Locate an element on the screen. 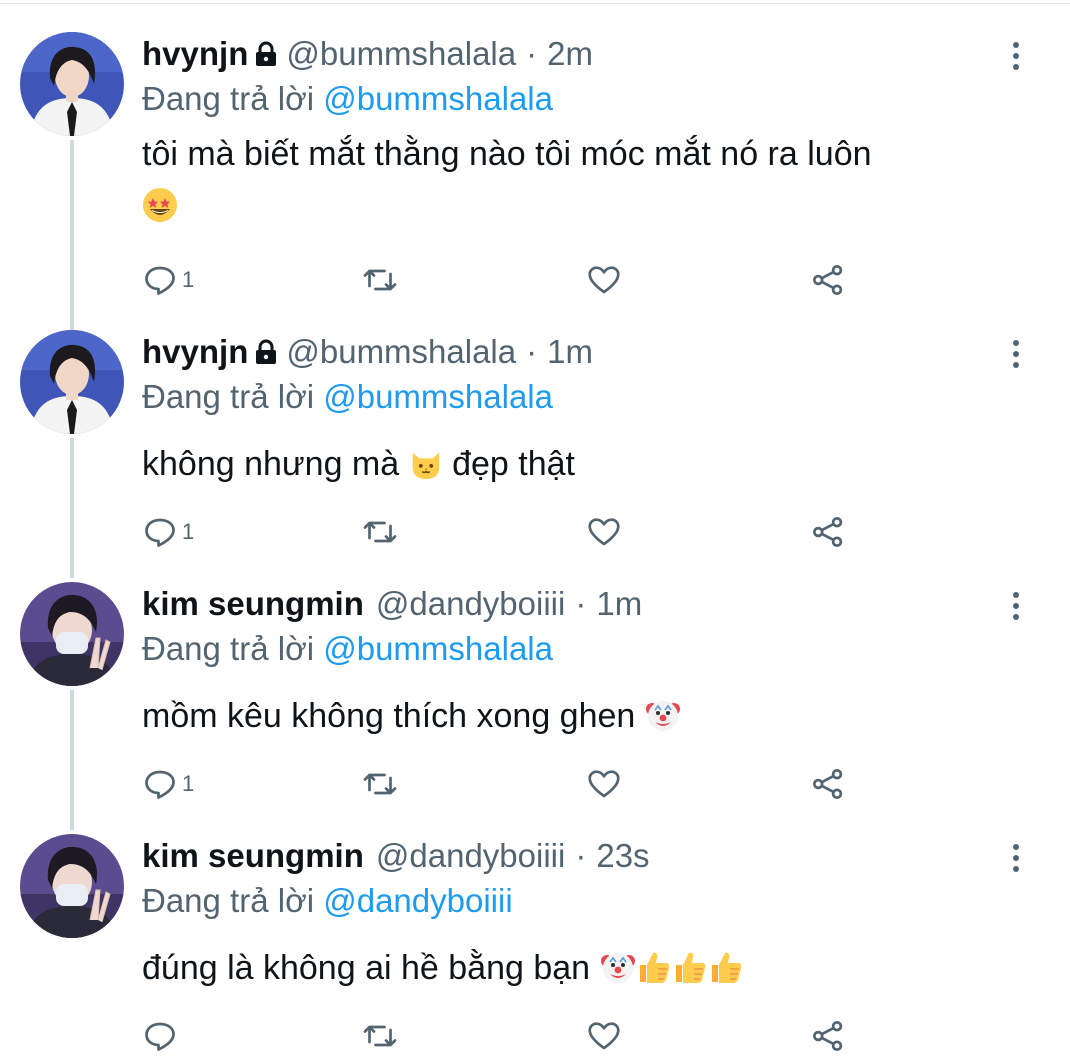  tweet-header: hvynjn @bummshalala · 2m is located at coordinates (367, 54).